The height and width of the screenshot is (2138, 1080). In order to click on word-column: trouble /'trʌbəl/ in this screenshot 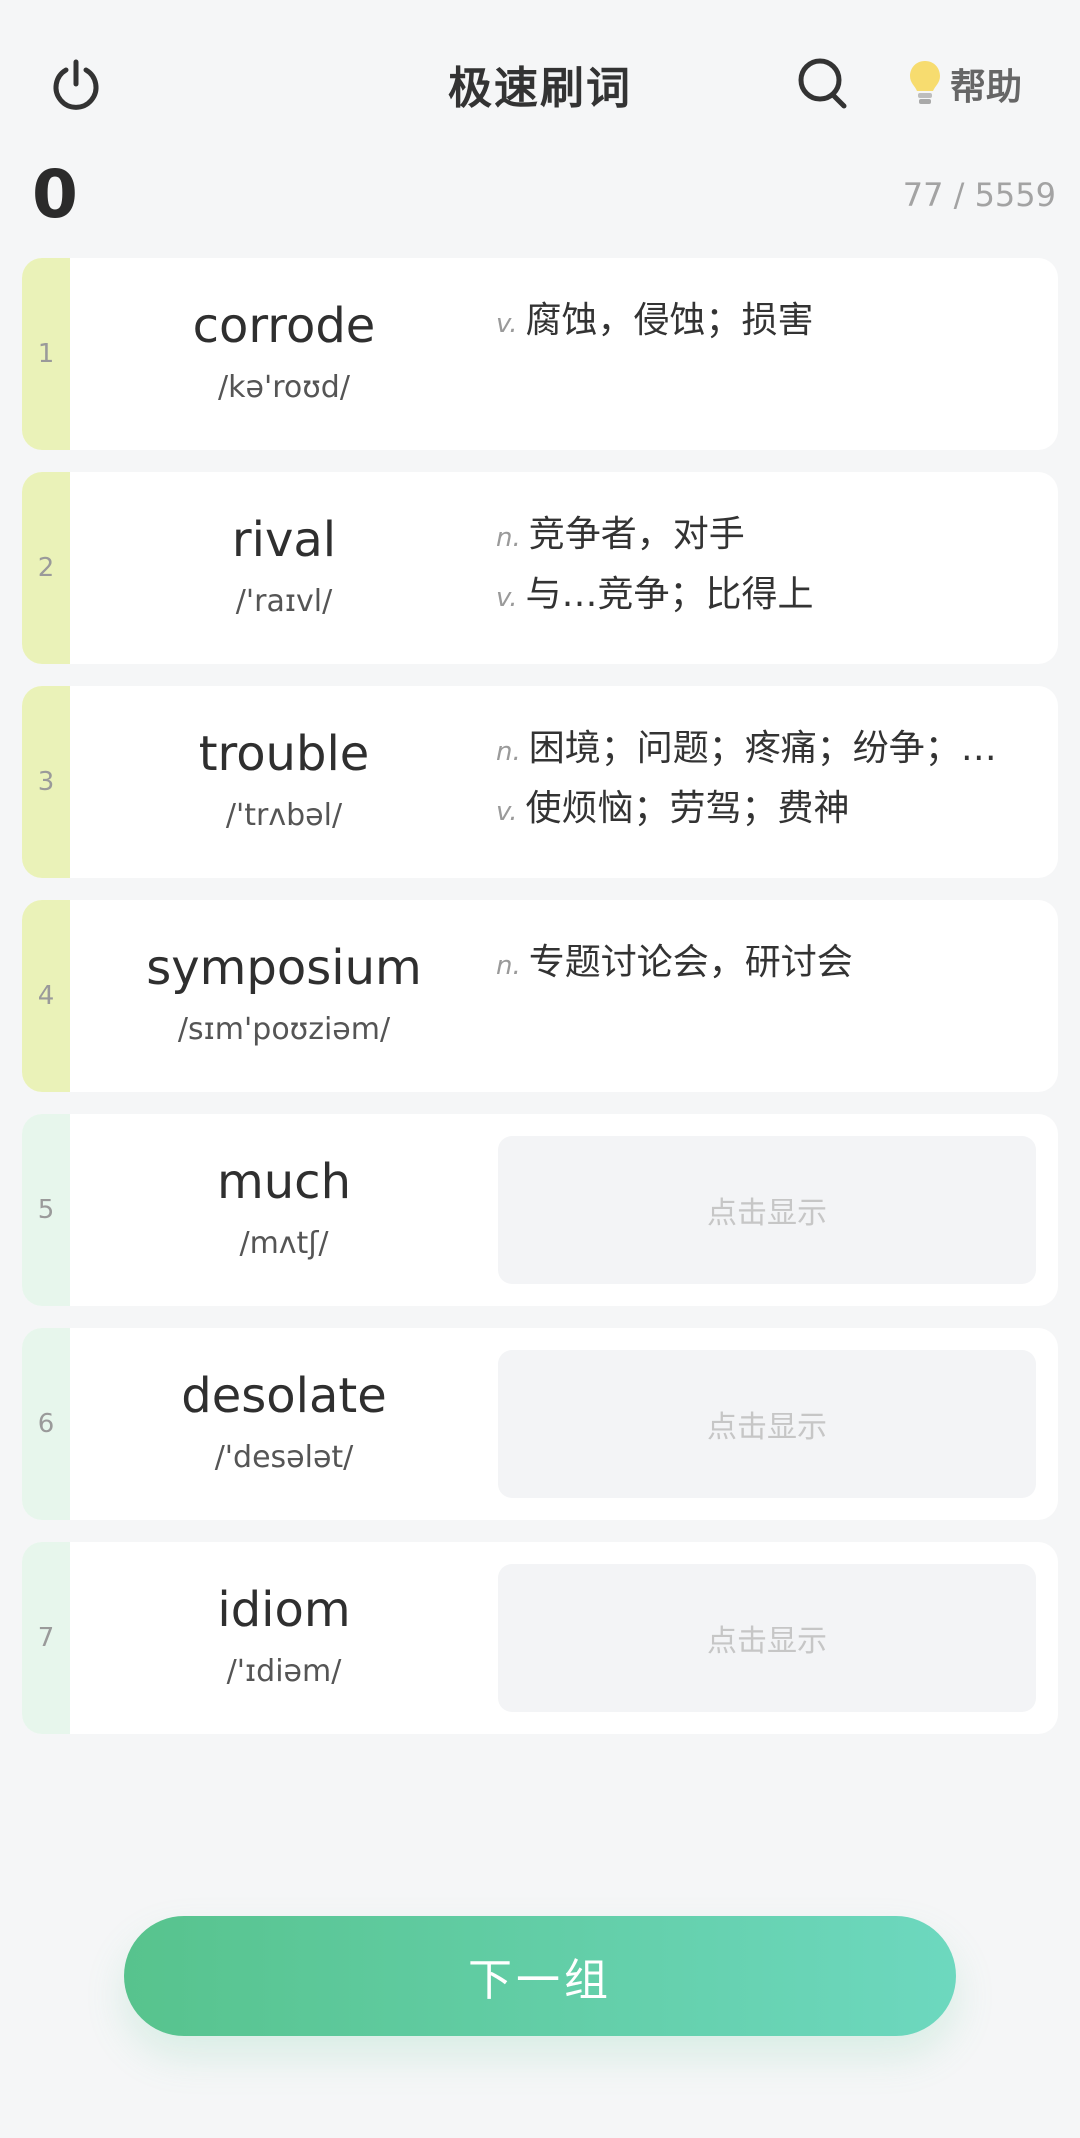, I will do `click(284, 782)`.